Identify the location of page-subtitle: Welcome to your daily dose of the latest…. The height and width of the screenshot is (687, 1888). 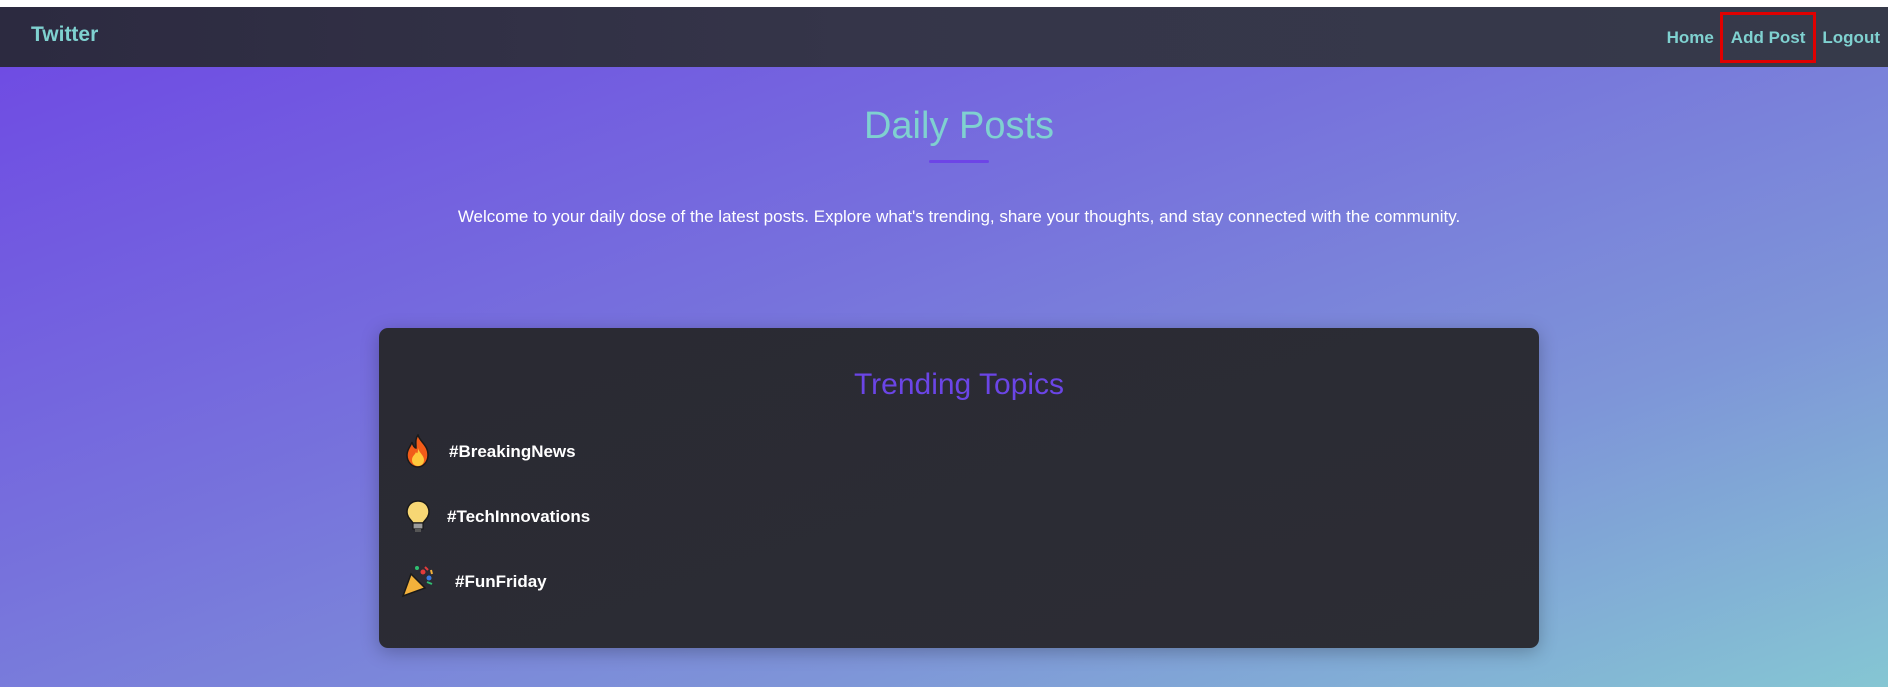
(959, 216).